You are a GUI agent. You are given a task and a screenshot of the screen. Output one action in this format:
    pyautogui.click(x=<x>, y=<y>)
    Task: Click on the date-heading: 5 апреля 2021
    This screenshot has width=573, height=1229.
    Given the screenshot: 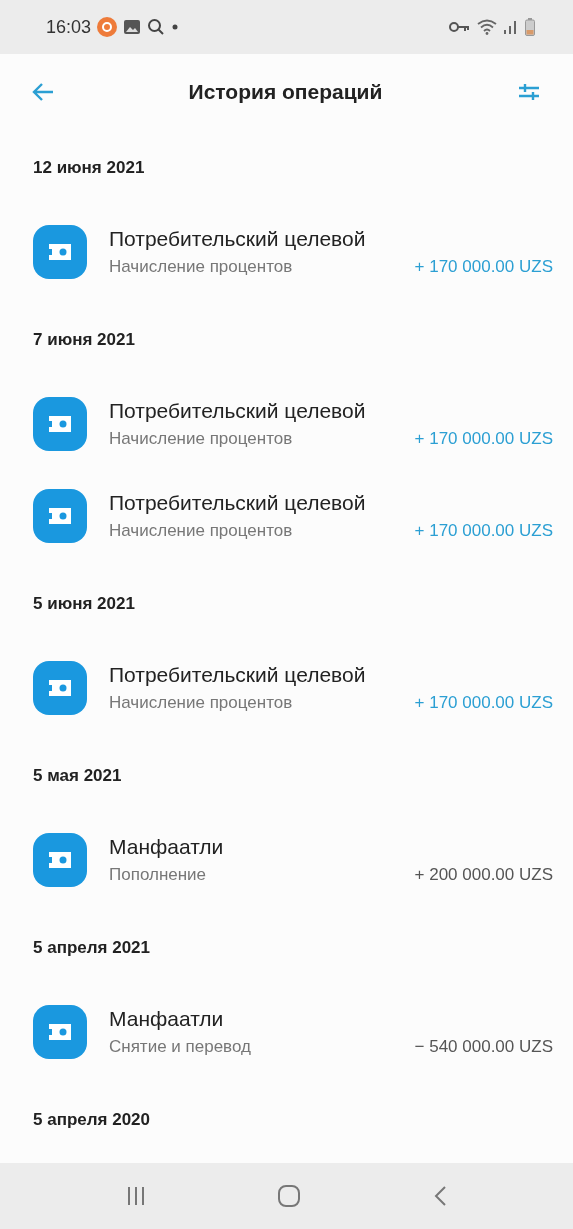 What is the action you would take?
    pyautogui.click(x=92, y=948)
    